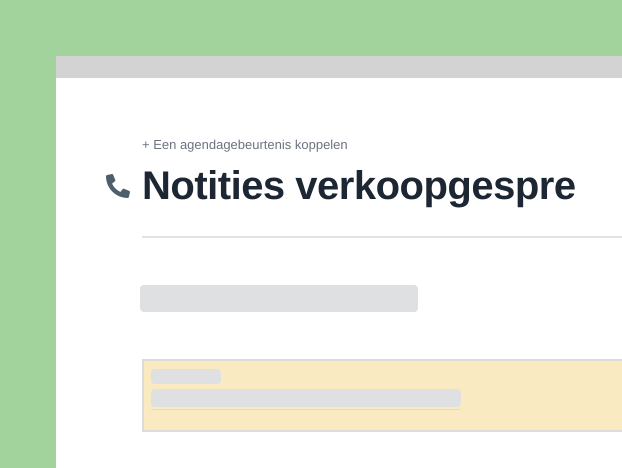 Image resolution: width=622 pixels, height=468 pixels. Describe the element at coordinates (118, 186) in the screenshot. I see `phone-icon` at that location.